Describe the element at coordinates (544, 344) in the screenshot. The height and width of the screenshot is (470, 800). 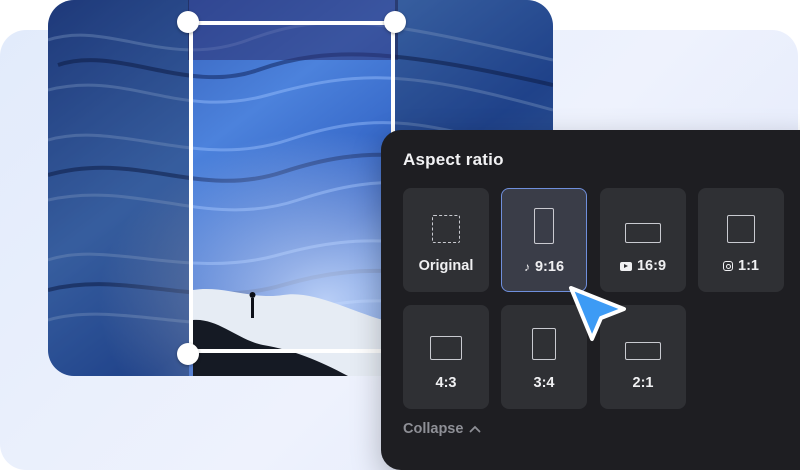
I see `frame-3-4-icon` at that location.